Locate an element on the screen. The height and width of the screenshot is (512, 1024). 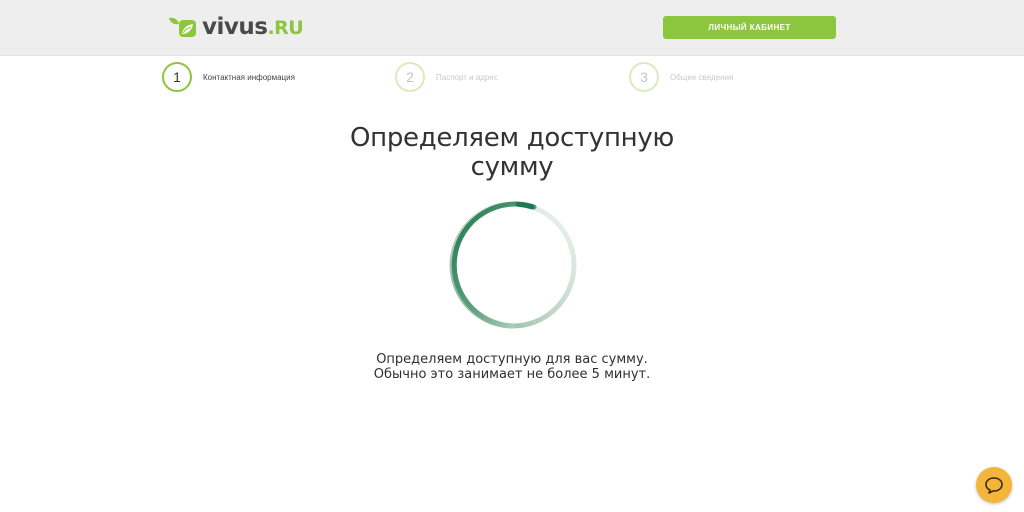
page-title-line-1: Определяем доступную is located at coordinates (512, 138).